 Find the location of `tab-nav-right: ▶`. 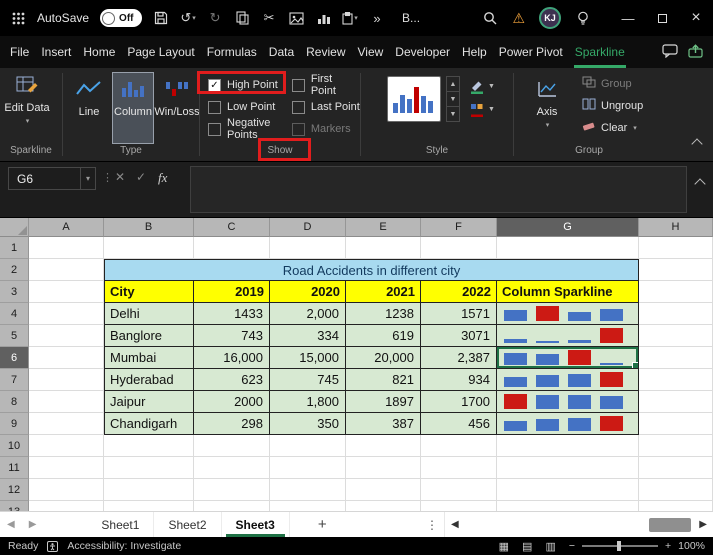

tab-nav-right: ▶ is located at coordinates (33, 524).